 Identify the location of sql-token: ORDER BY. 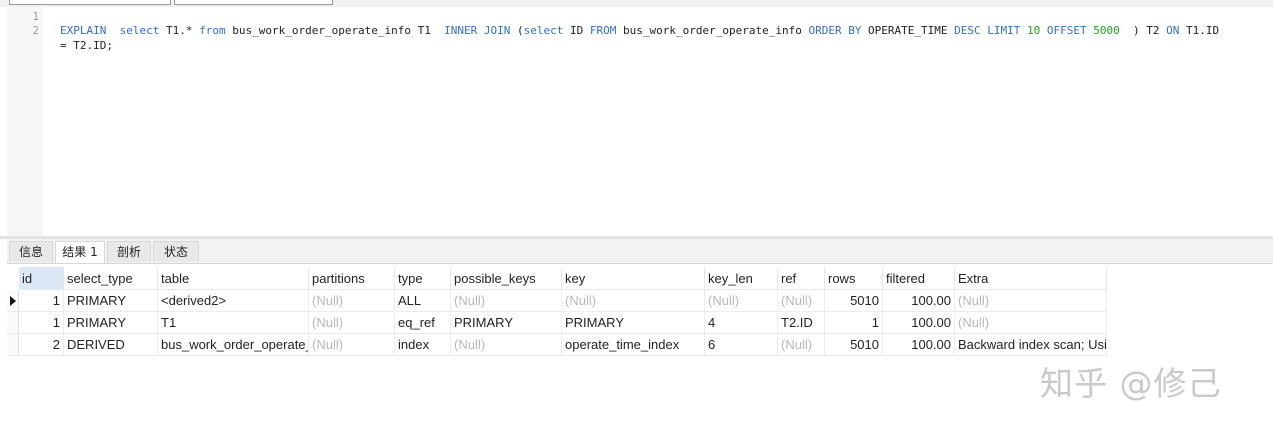
(835, 30).